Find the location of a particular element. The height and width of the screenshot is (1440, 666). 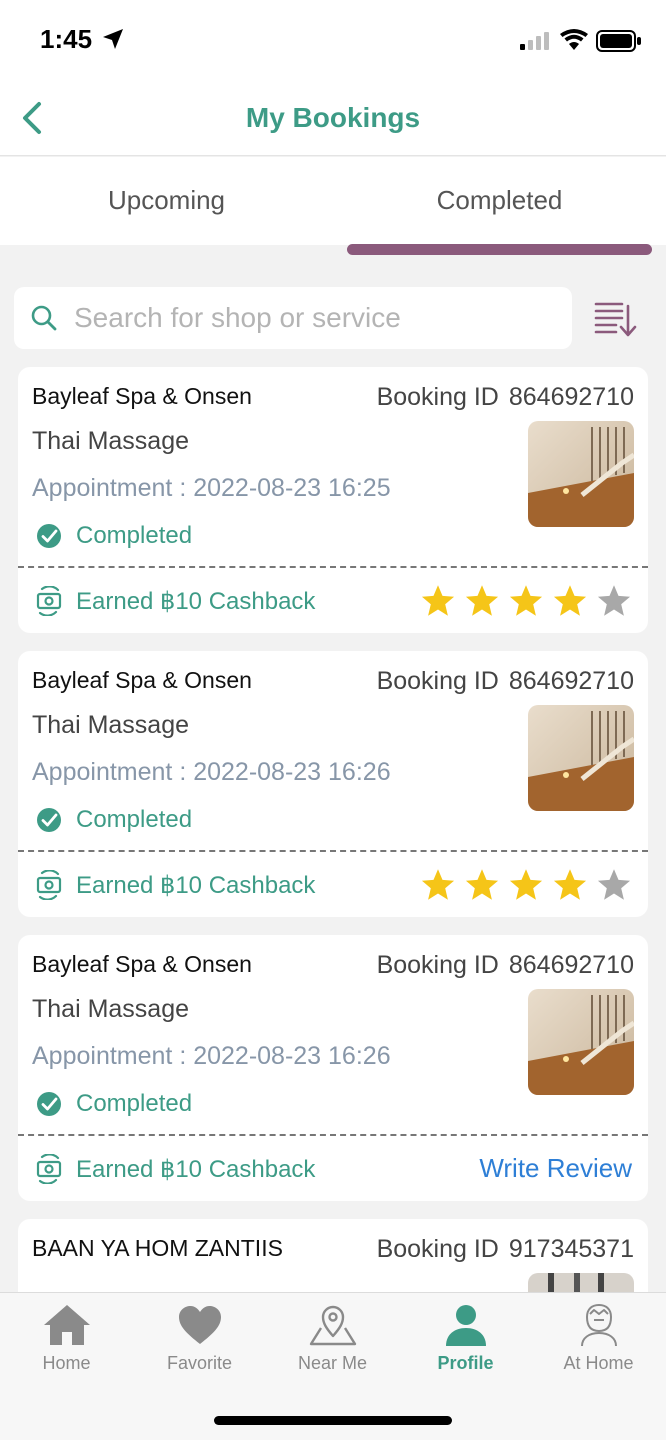

tabbar-item-home: Home is located at coordinates (66, 1338).